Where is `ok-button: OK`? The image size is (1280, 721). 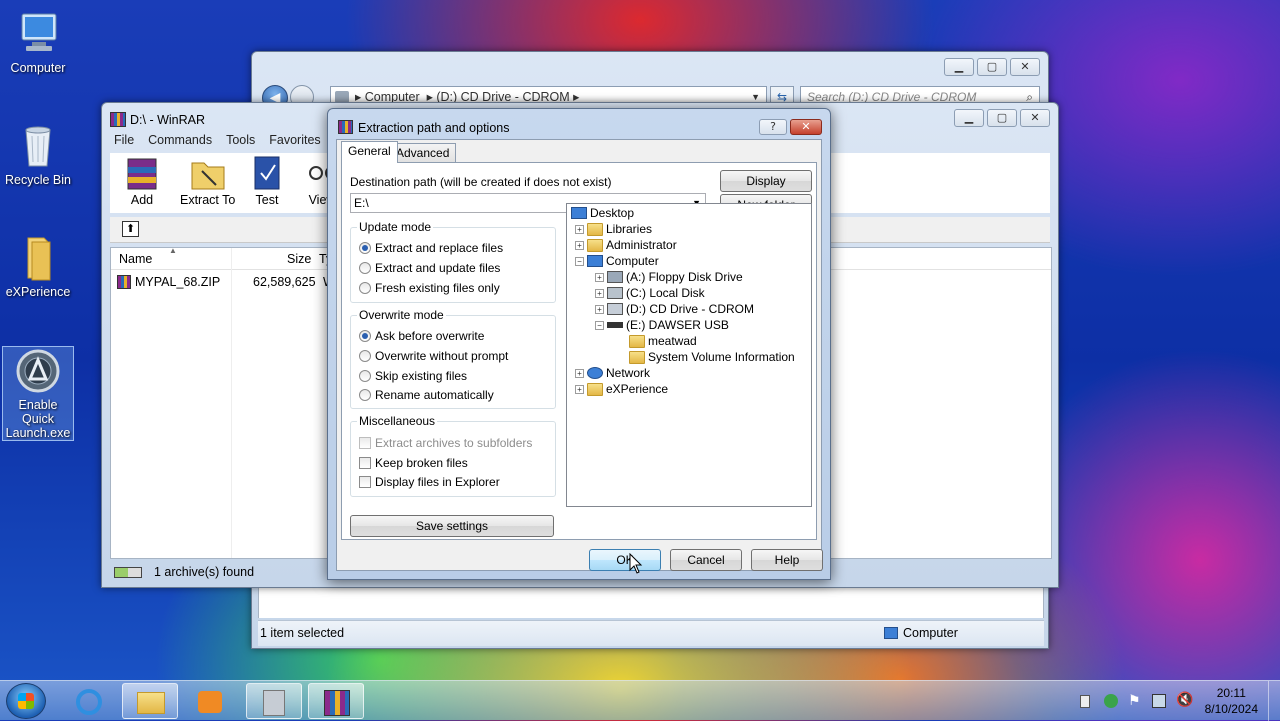 ok-button: OK is located at coordinates (625, 560).